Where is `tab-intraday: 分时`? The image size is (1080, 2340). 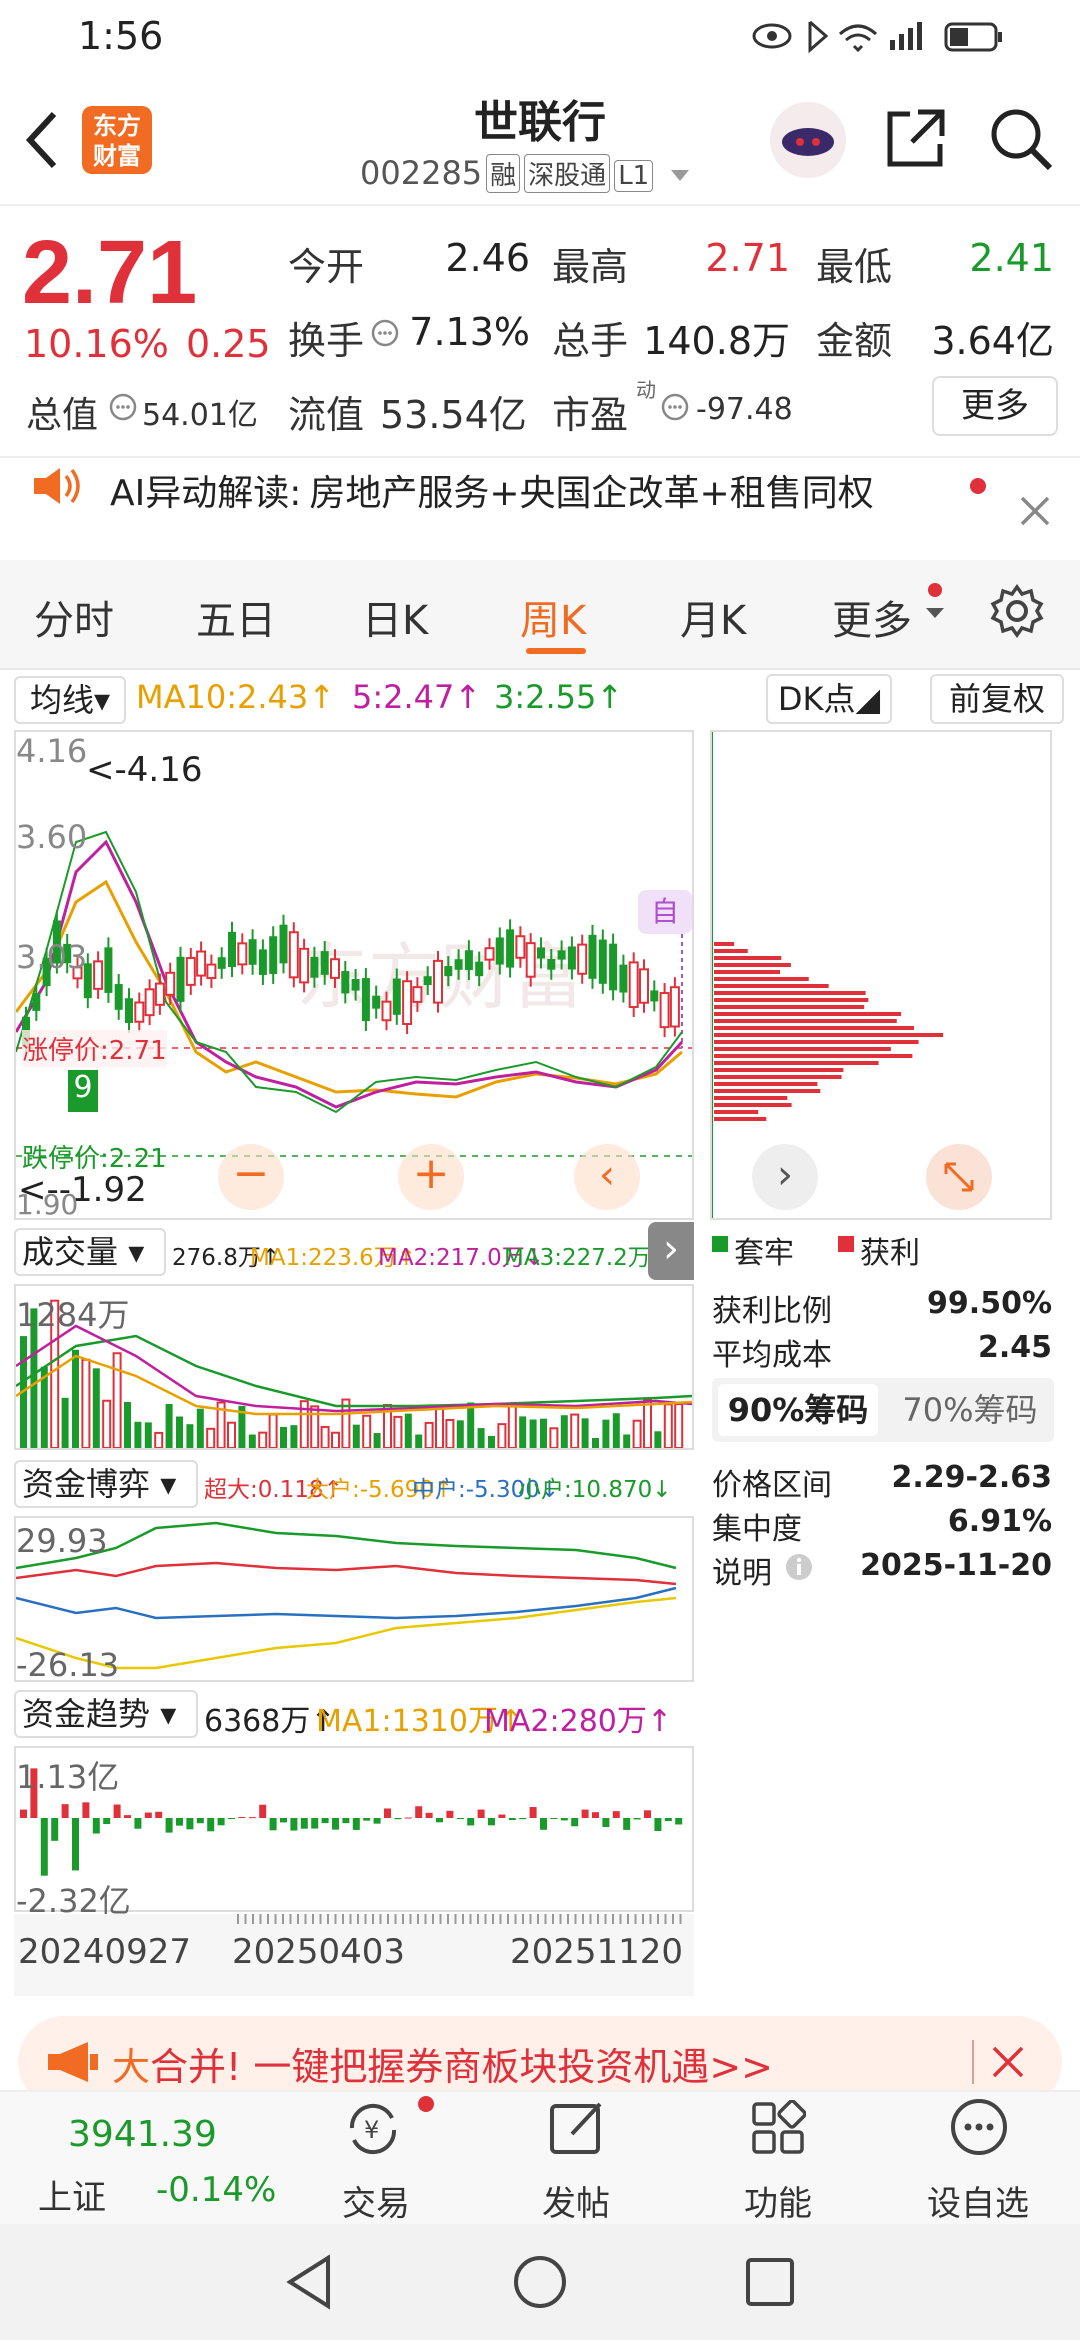
tab-intraday: 分时 is located at coordinates (74, 617).